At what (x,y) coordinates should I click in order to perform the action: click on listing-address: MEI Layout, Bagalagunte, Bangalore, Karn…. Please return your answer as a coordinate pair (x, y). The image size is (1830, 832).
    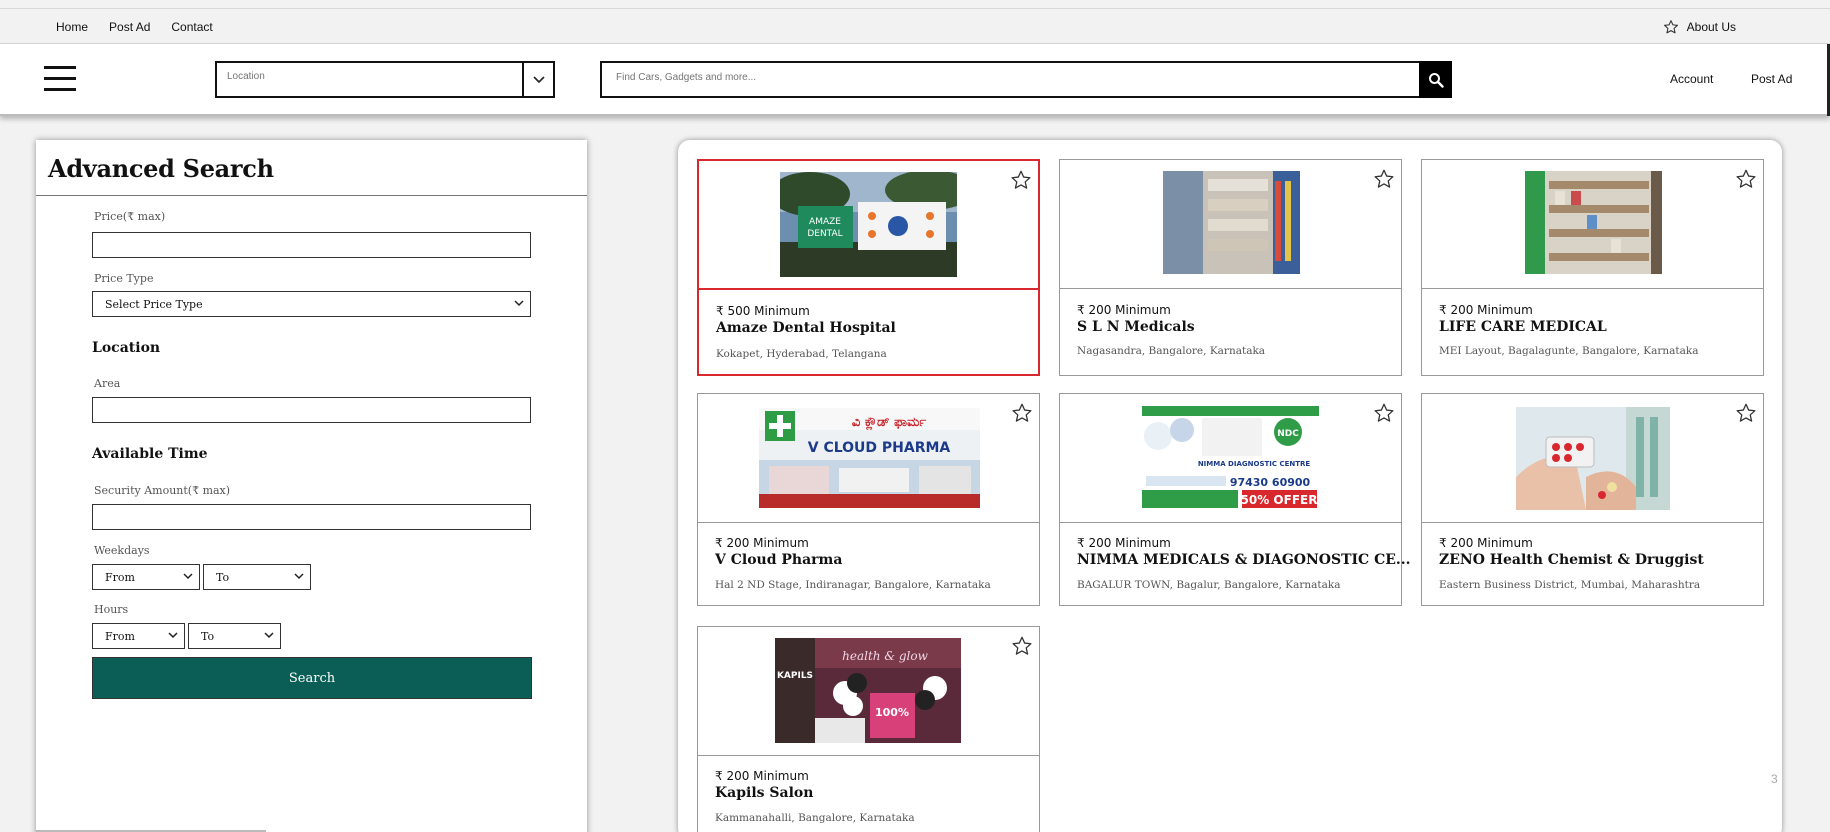
    Looking at the image, I should click on (1569, 351).